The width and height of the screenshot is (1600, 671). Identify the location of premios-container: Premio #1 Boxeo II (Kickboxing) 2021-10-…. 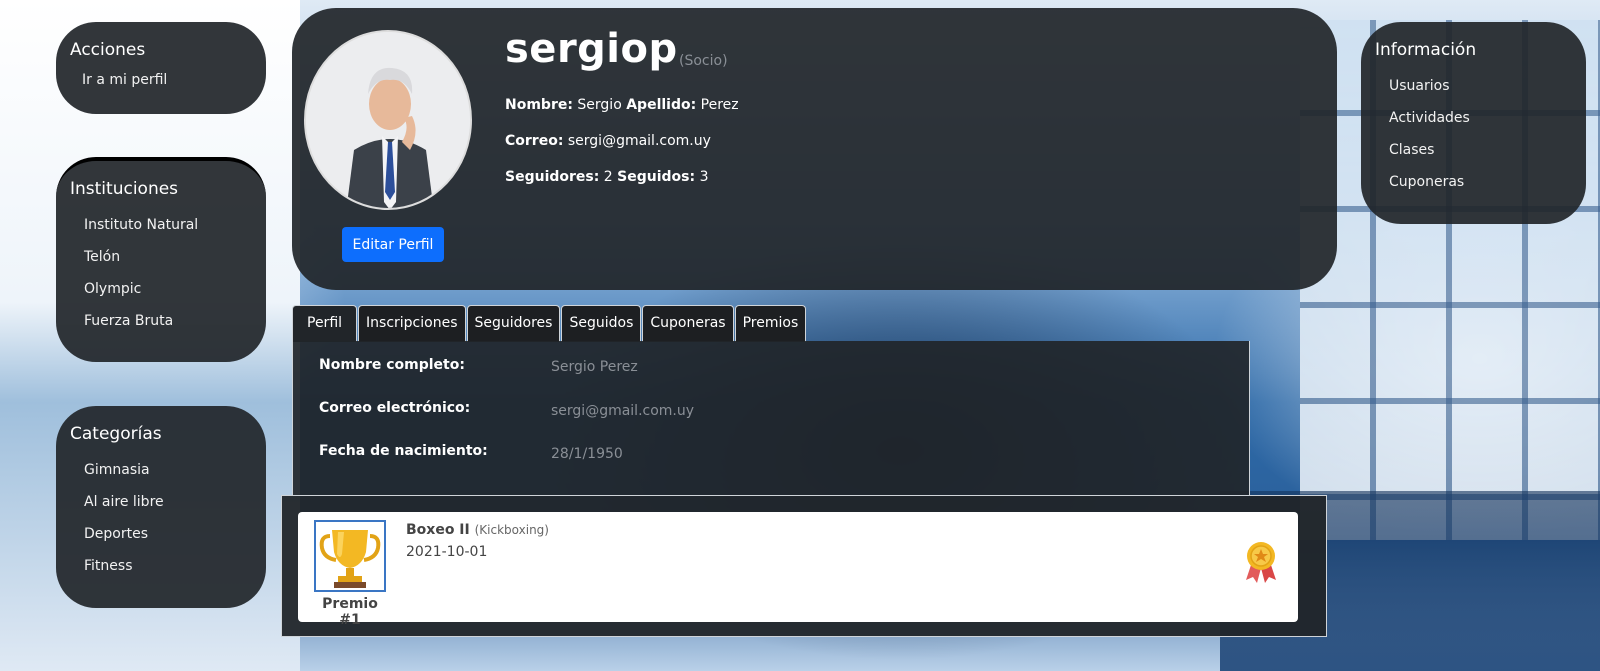
(804, 566).